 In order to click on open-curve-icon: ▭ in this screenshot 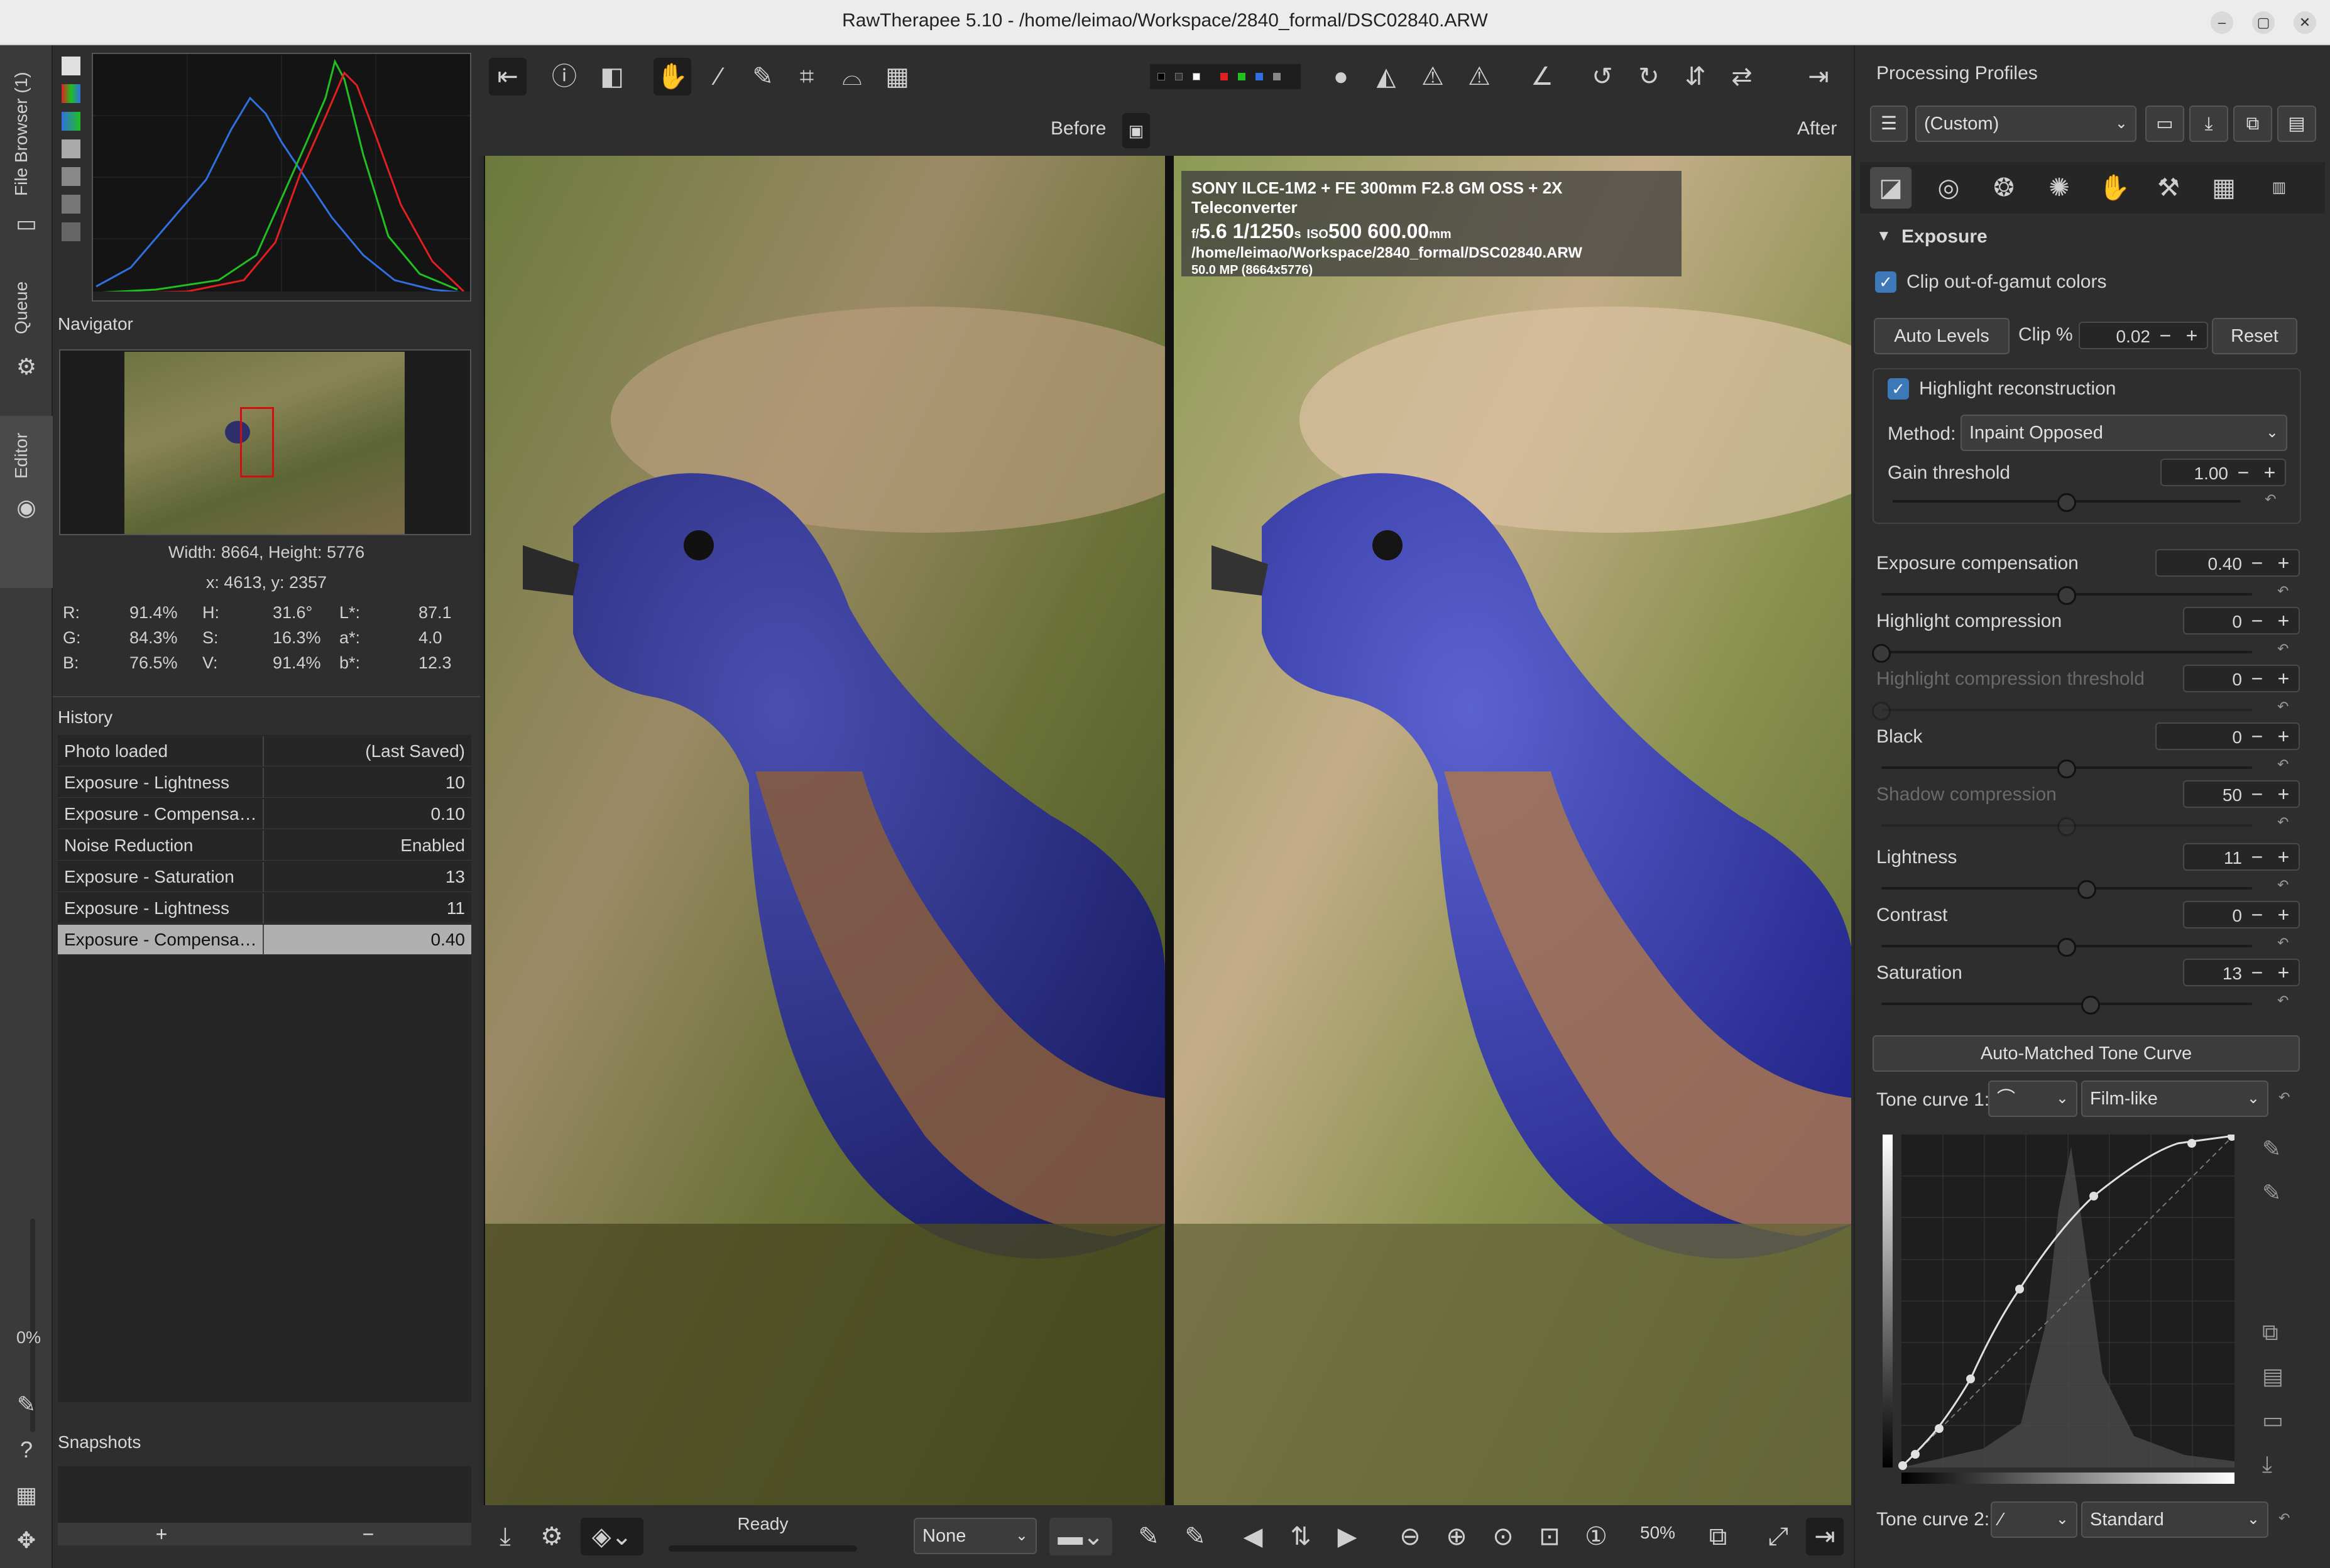, I will do `click(2273, 1420)`.